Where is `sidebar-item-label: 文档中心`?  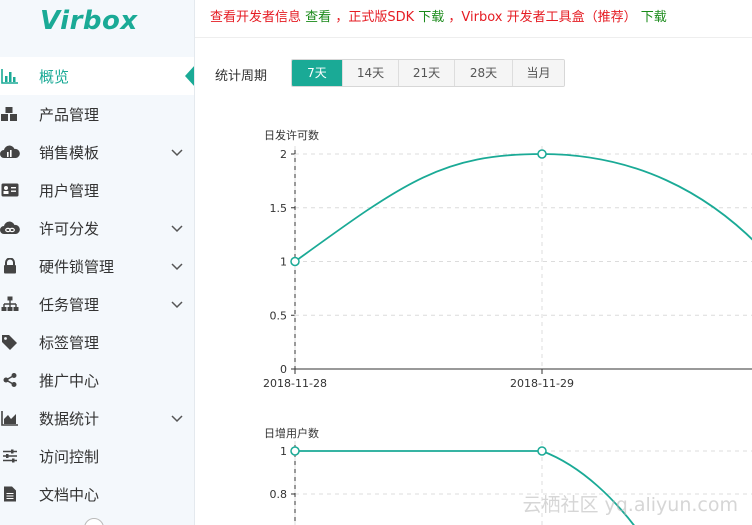
sidebar-item-label: 文档中心 is located at coordinates (69, 494).